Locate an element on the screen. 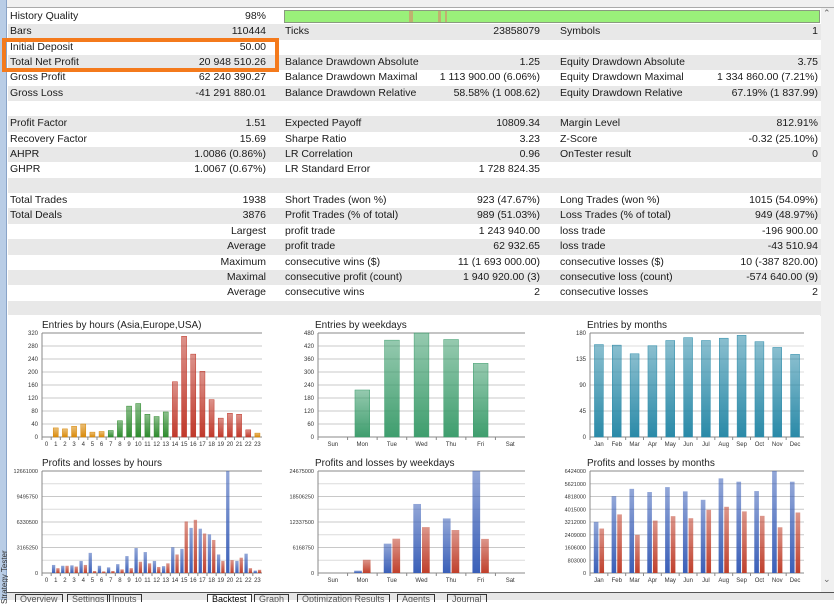 This screenshot has width=834, height=604. stat-label: AHPR is located at coordinates (25, 154).